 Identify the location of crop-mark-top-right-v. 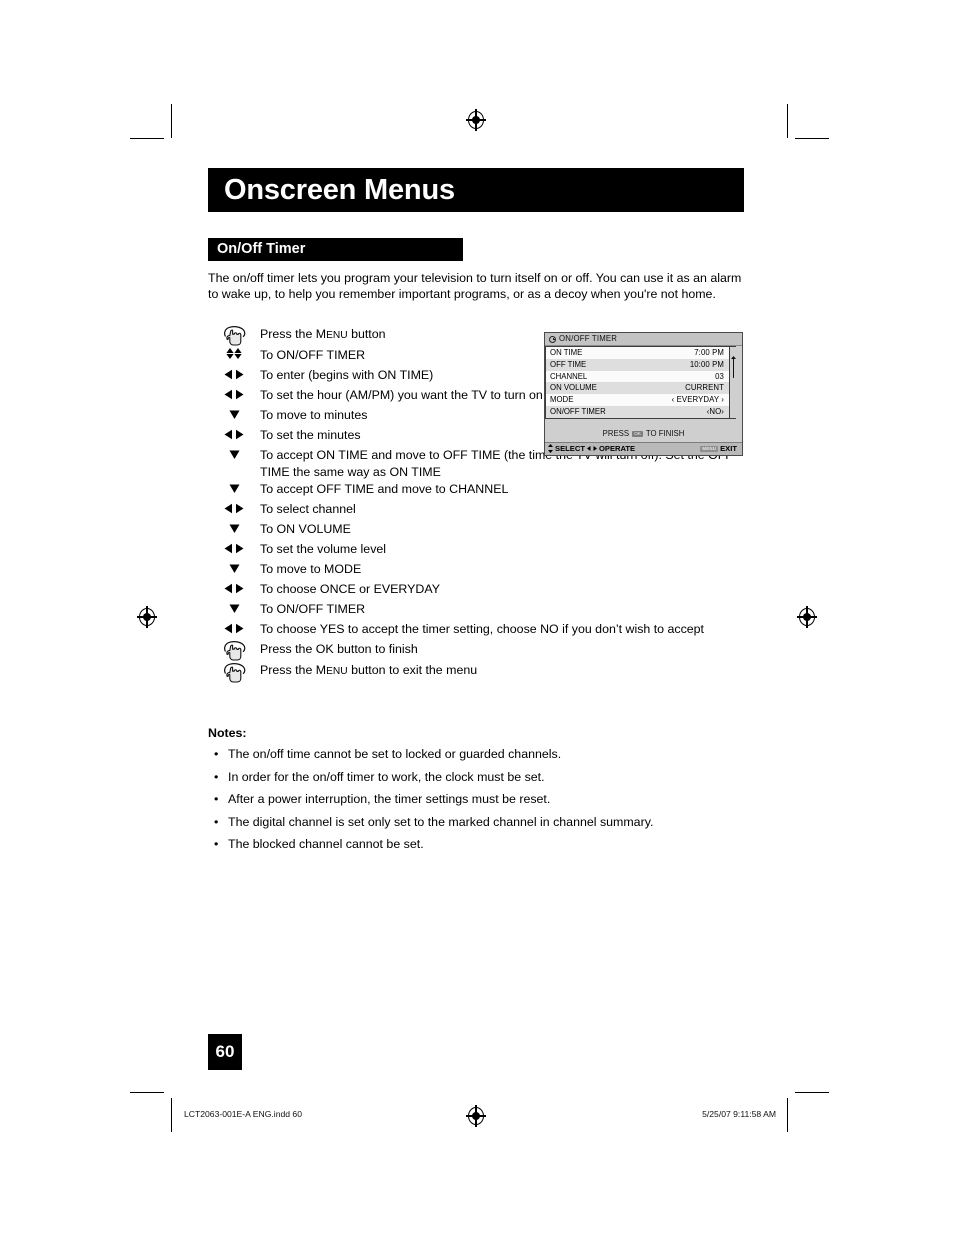
(787, 121).